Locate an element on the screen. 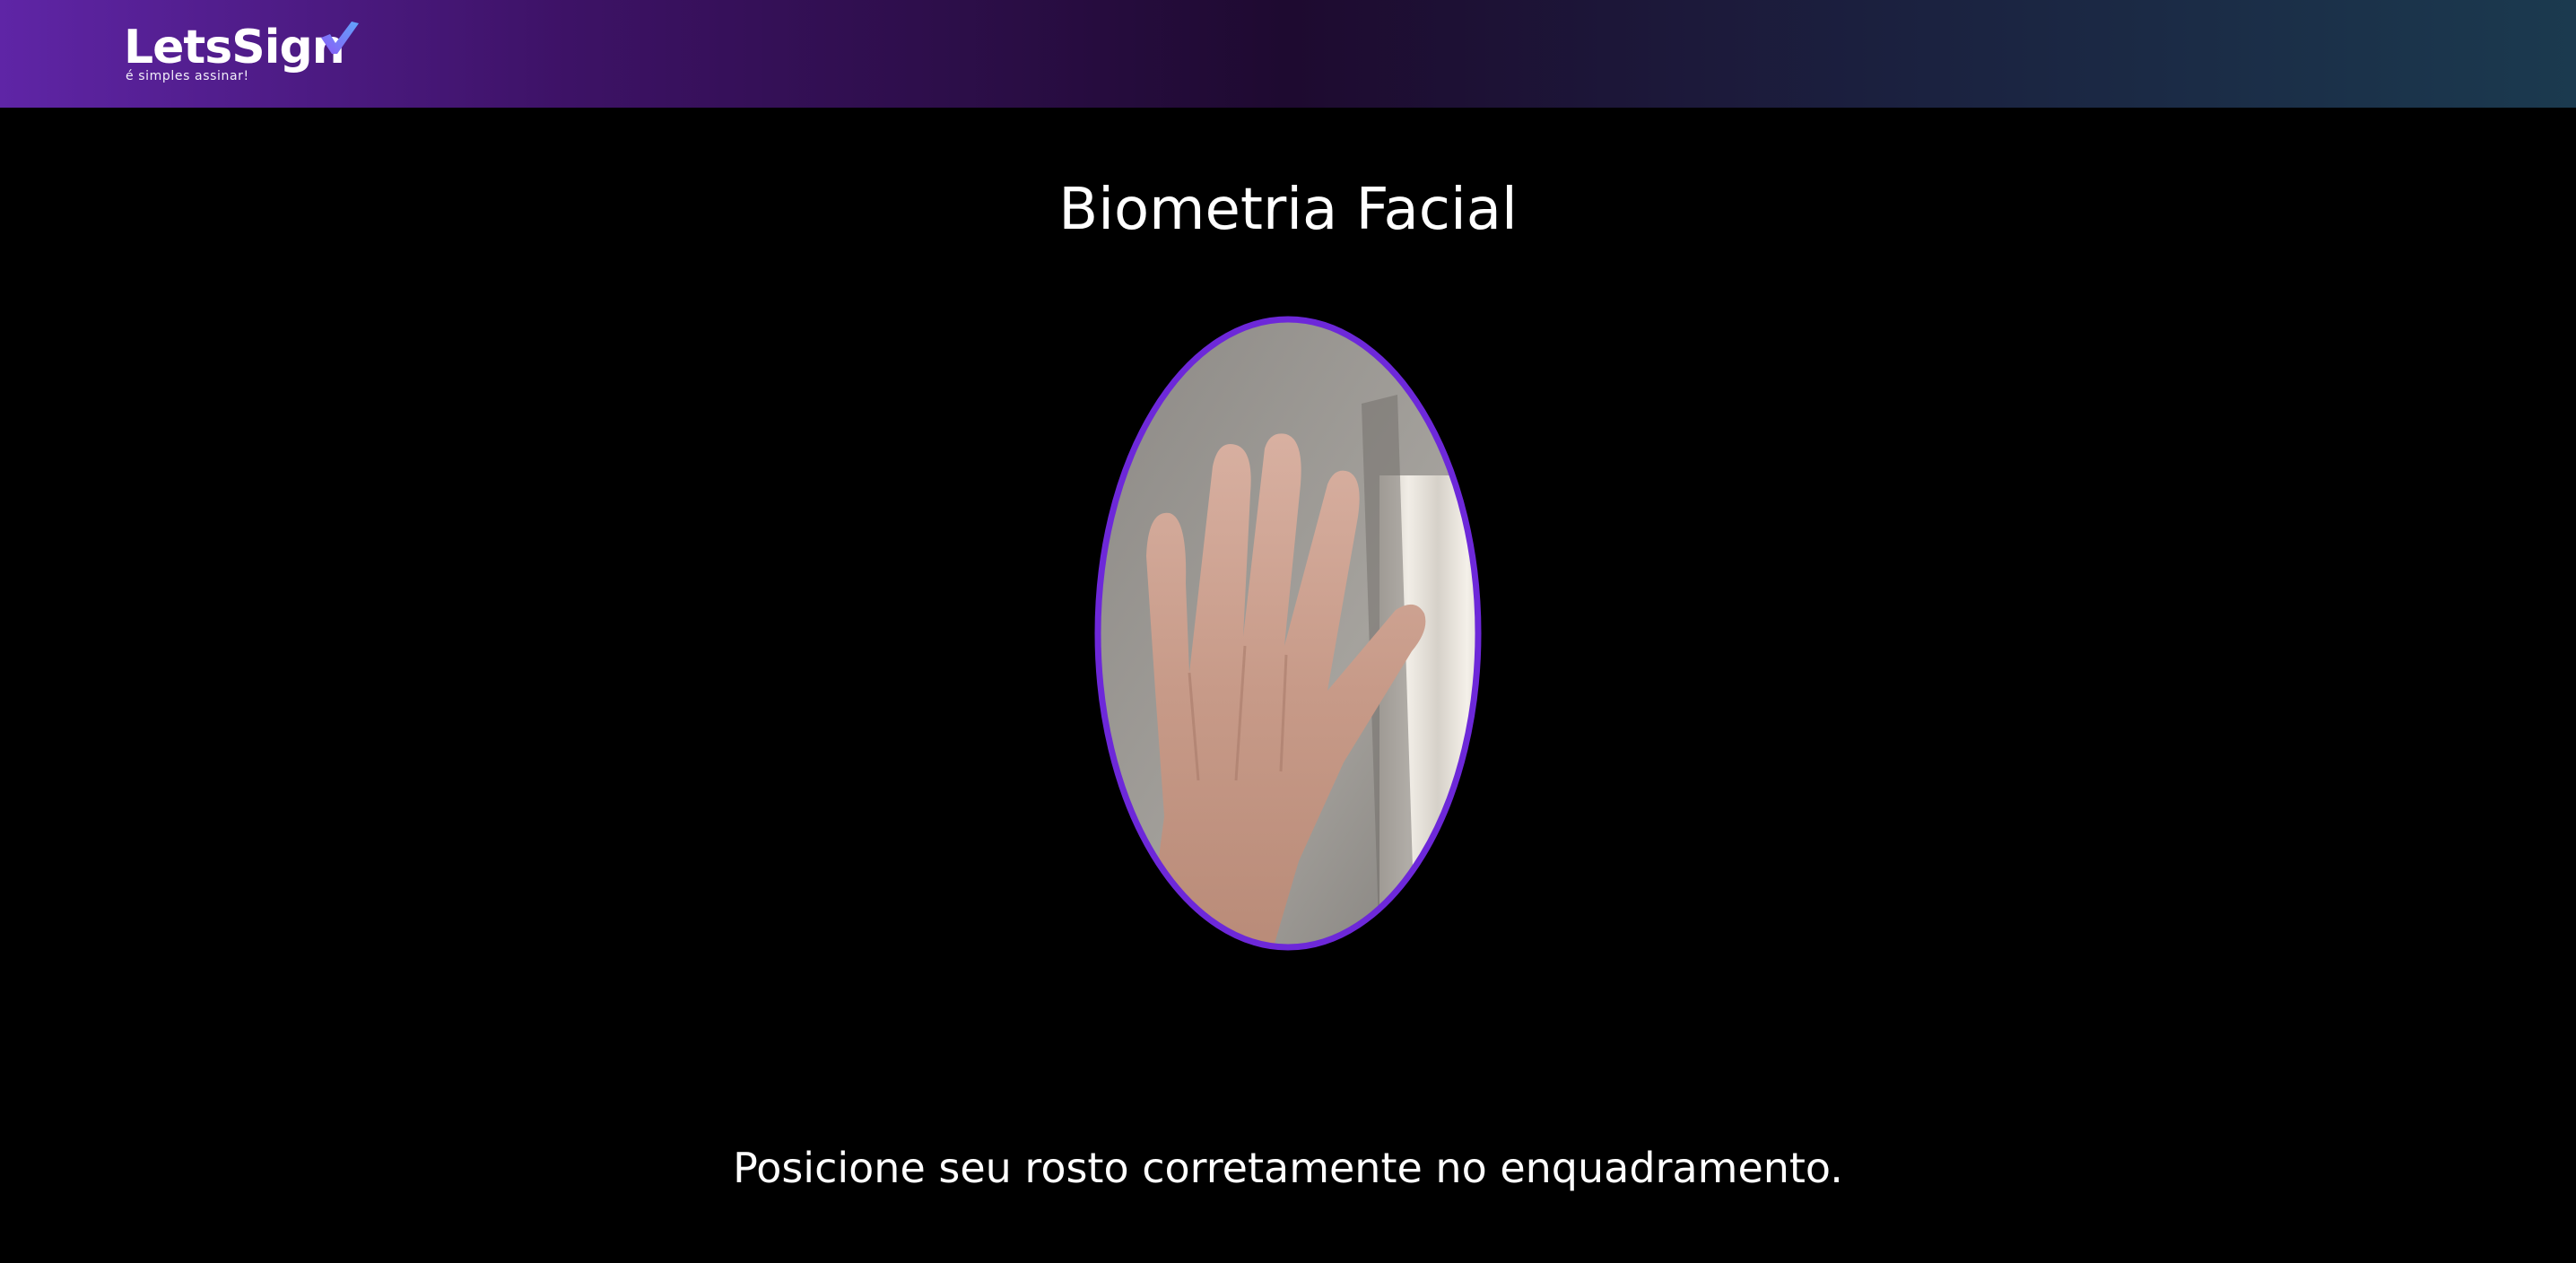 This screenshot has width=2576, height=1263. page-title: Biometria Facial is located at coordinates (1288, 210).